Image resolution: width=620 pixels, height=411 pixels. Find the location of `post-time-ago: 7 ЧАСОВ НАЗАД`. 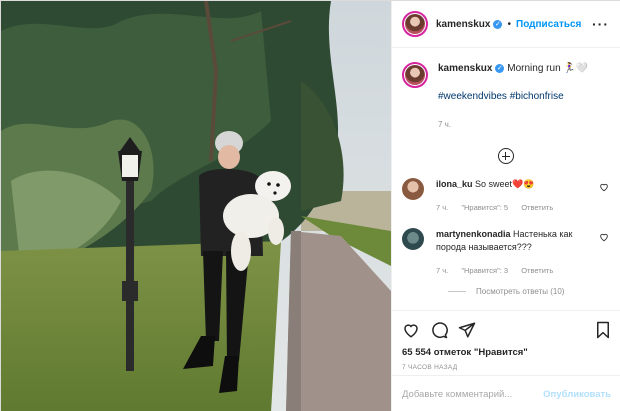

post-time-ago: 7 ЧАСОВ НАЗАД is located at coordinates (430, 367).